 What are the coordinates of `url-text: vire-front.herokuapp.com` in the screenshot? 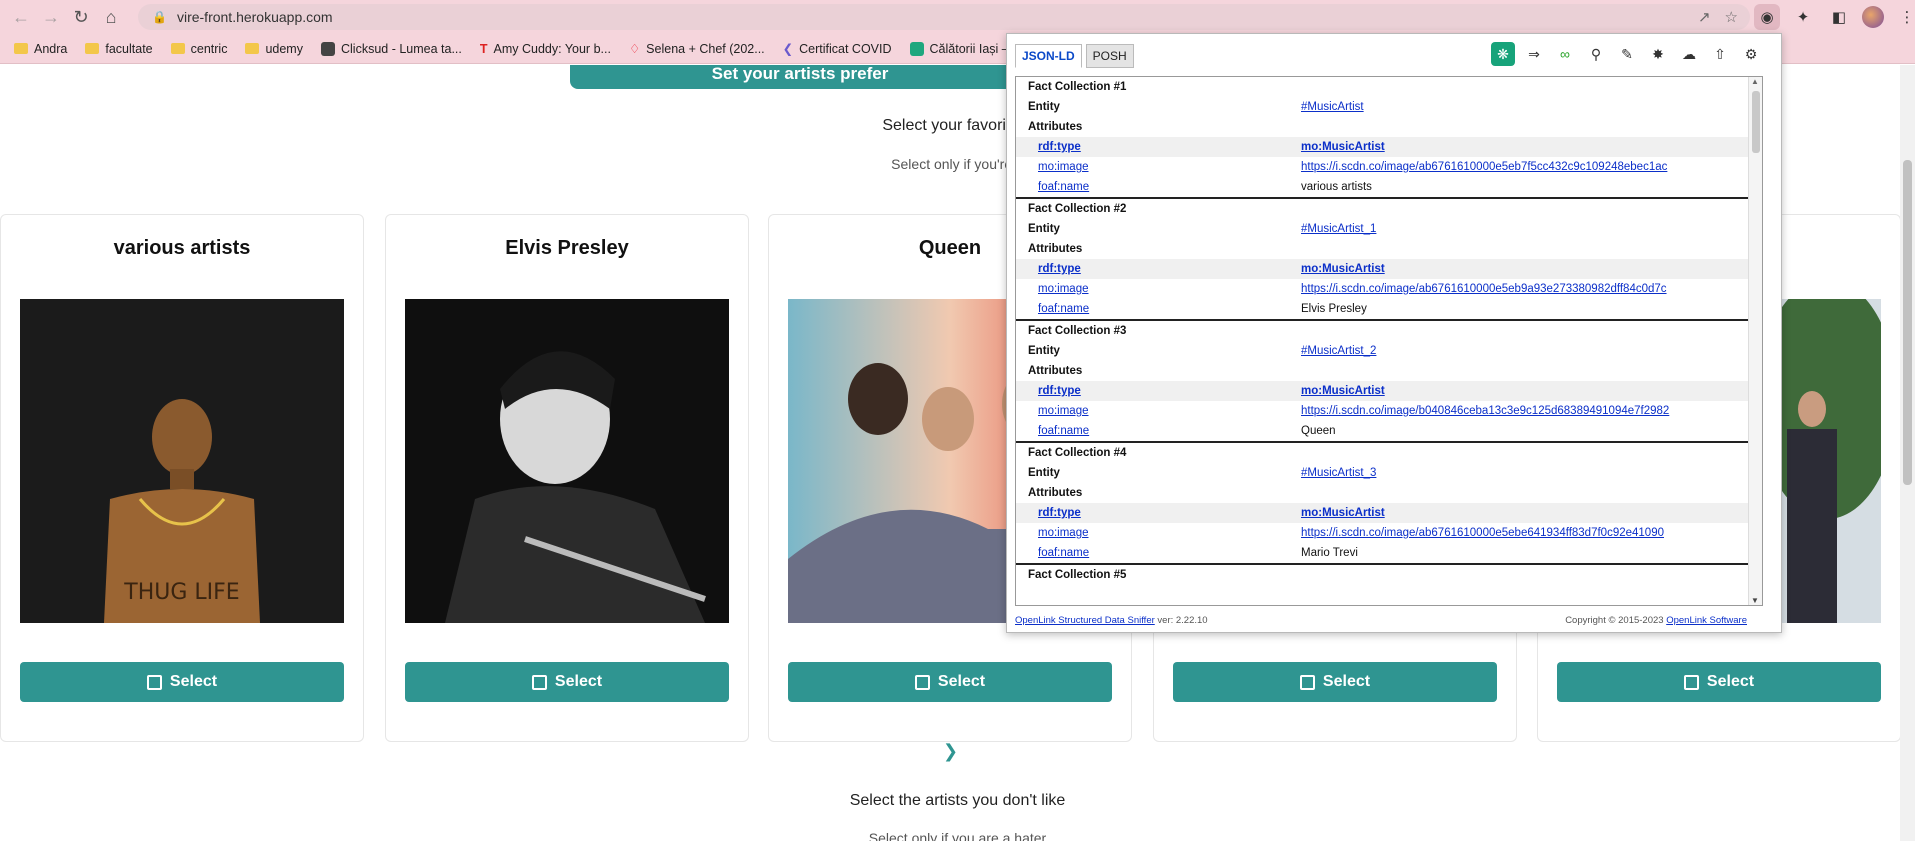 It's located at (254, 17).